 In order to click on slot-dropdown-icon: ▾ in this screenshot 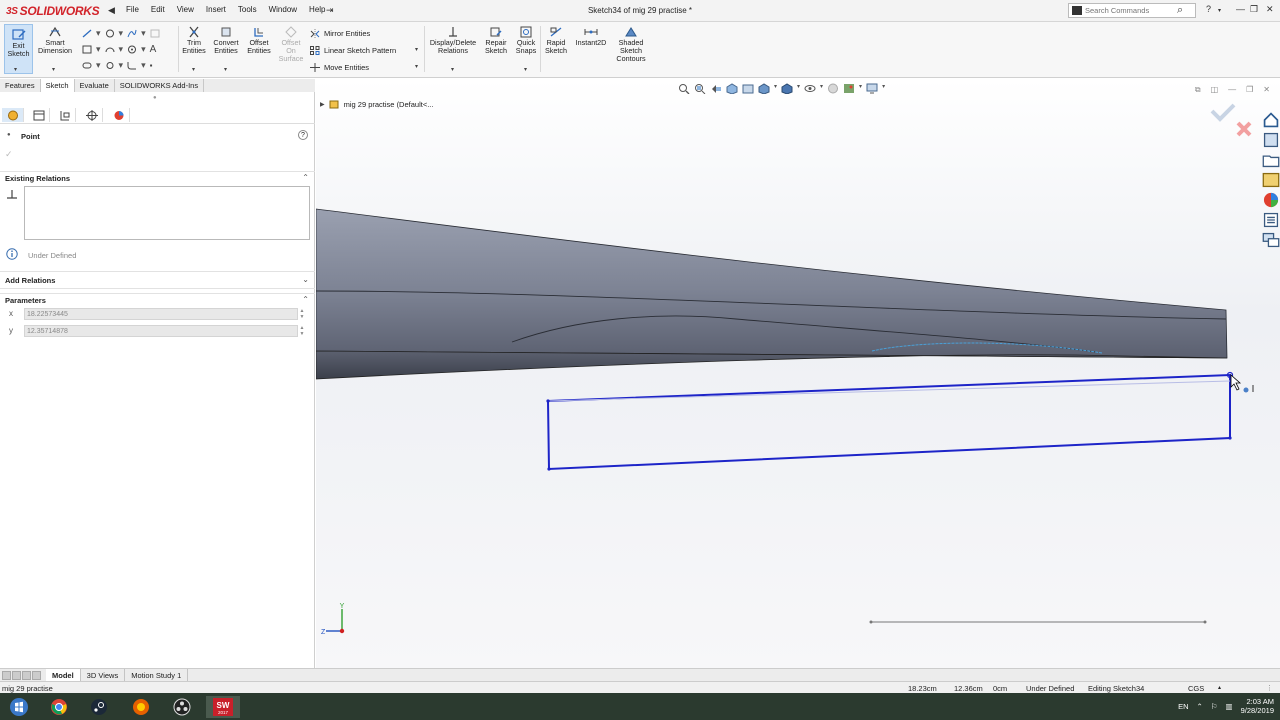, I will do `click(98, 65)`.